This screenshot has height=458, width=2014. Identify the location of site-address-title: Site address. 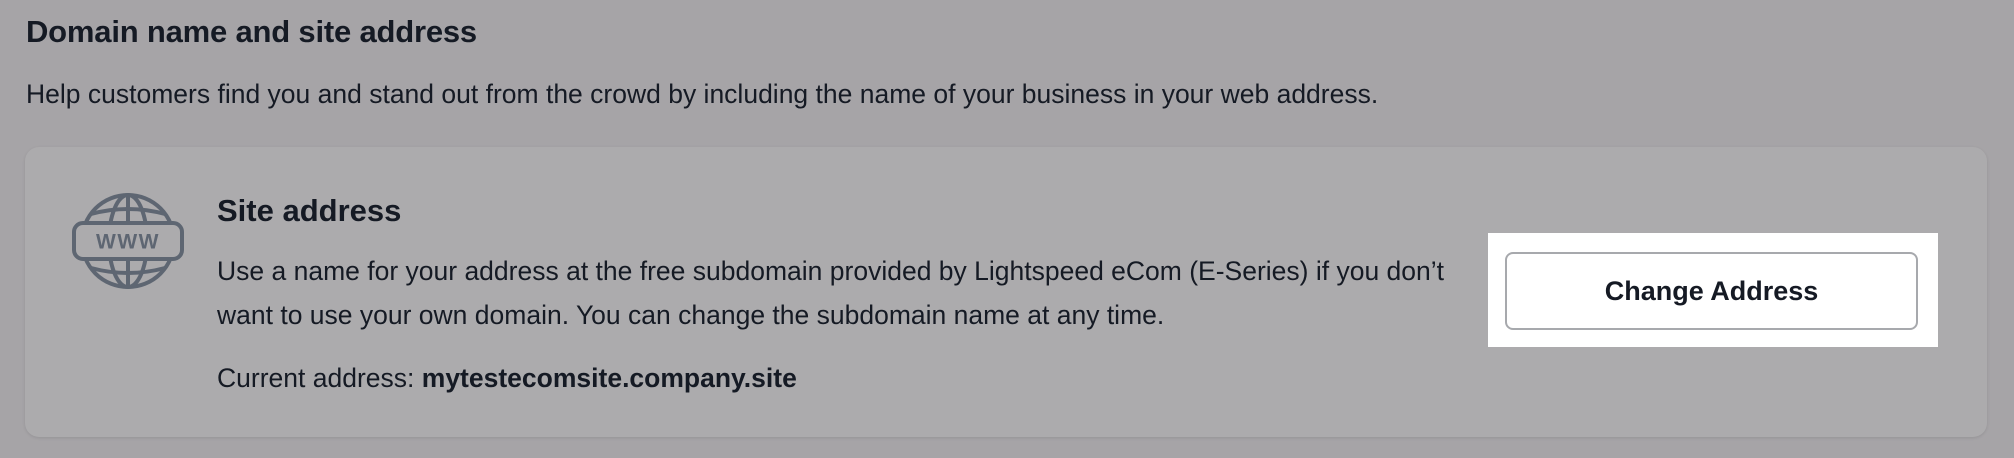
(309, 210).